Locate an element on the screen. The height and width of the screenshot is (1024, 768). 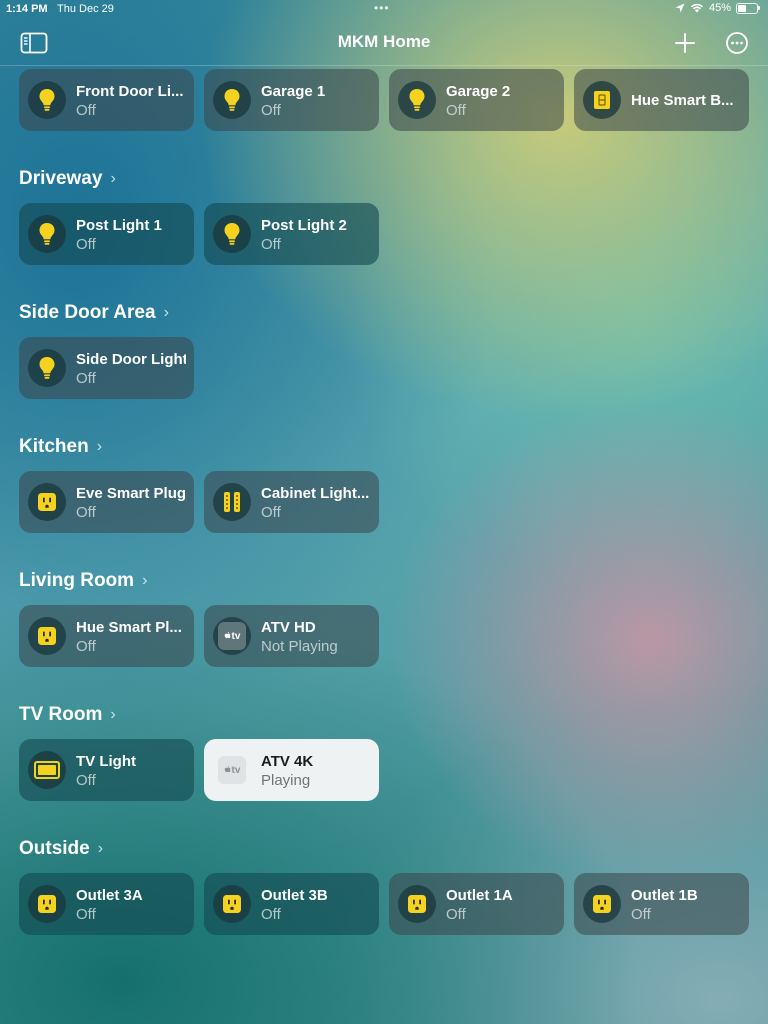
section-title: Side Door Area is located at coordinates (87, 312).